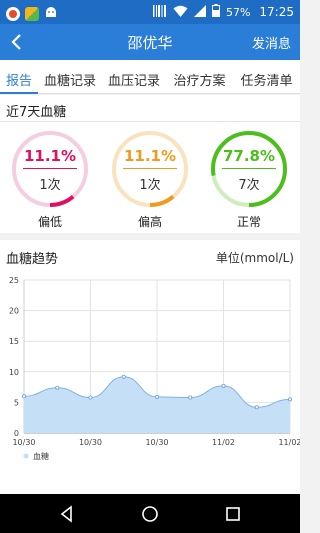 The height and width of the screenshot is (533, 320). What do you see at coordinates (233, 514) in the screenshot?
I see `recents-nav-icon` at bounding box center [233, 514].